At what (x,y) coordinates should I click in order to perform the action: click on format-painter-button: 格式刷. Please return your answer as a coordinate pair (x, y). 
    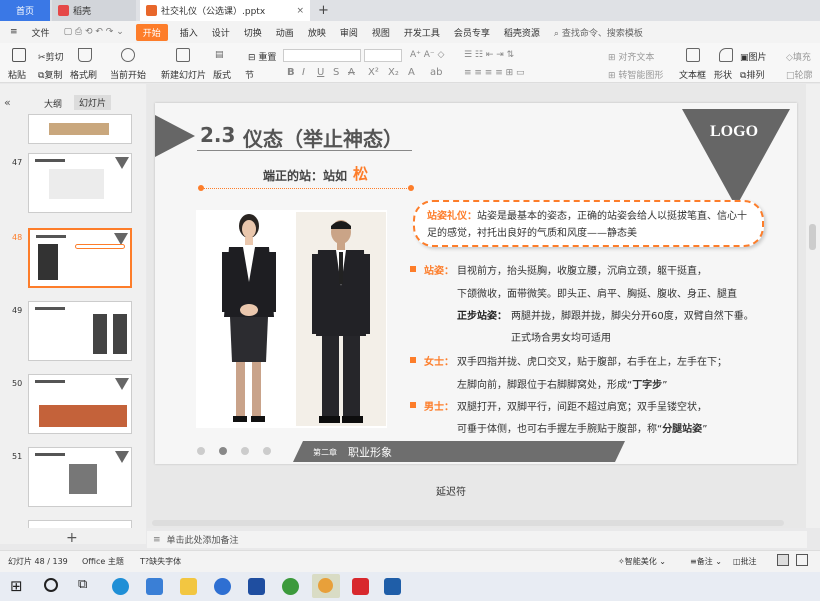
    Looking at the image, I should click on (83, 74).